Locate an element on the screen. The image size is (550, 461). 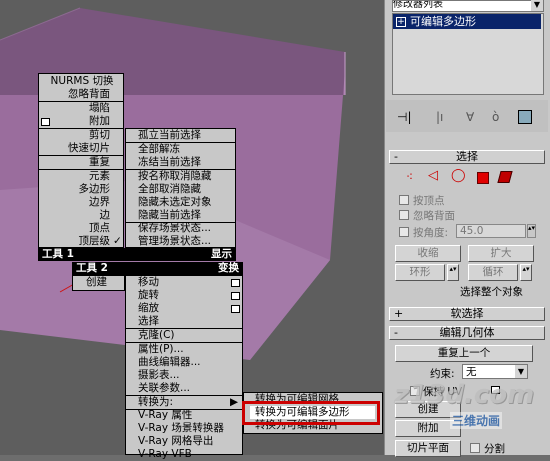
preserve-uvs-checkbox is located at coordinates (415, 391).